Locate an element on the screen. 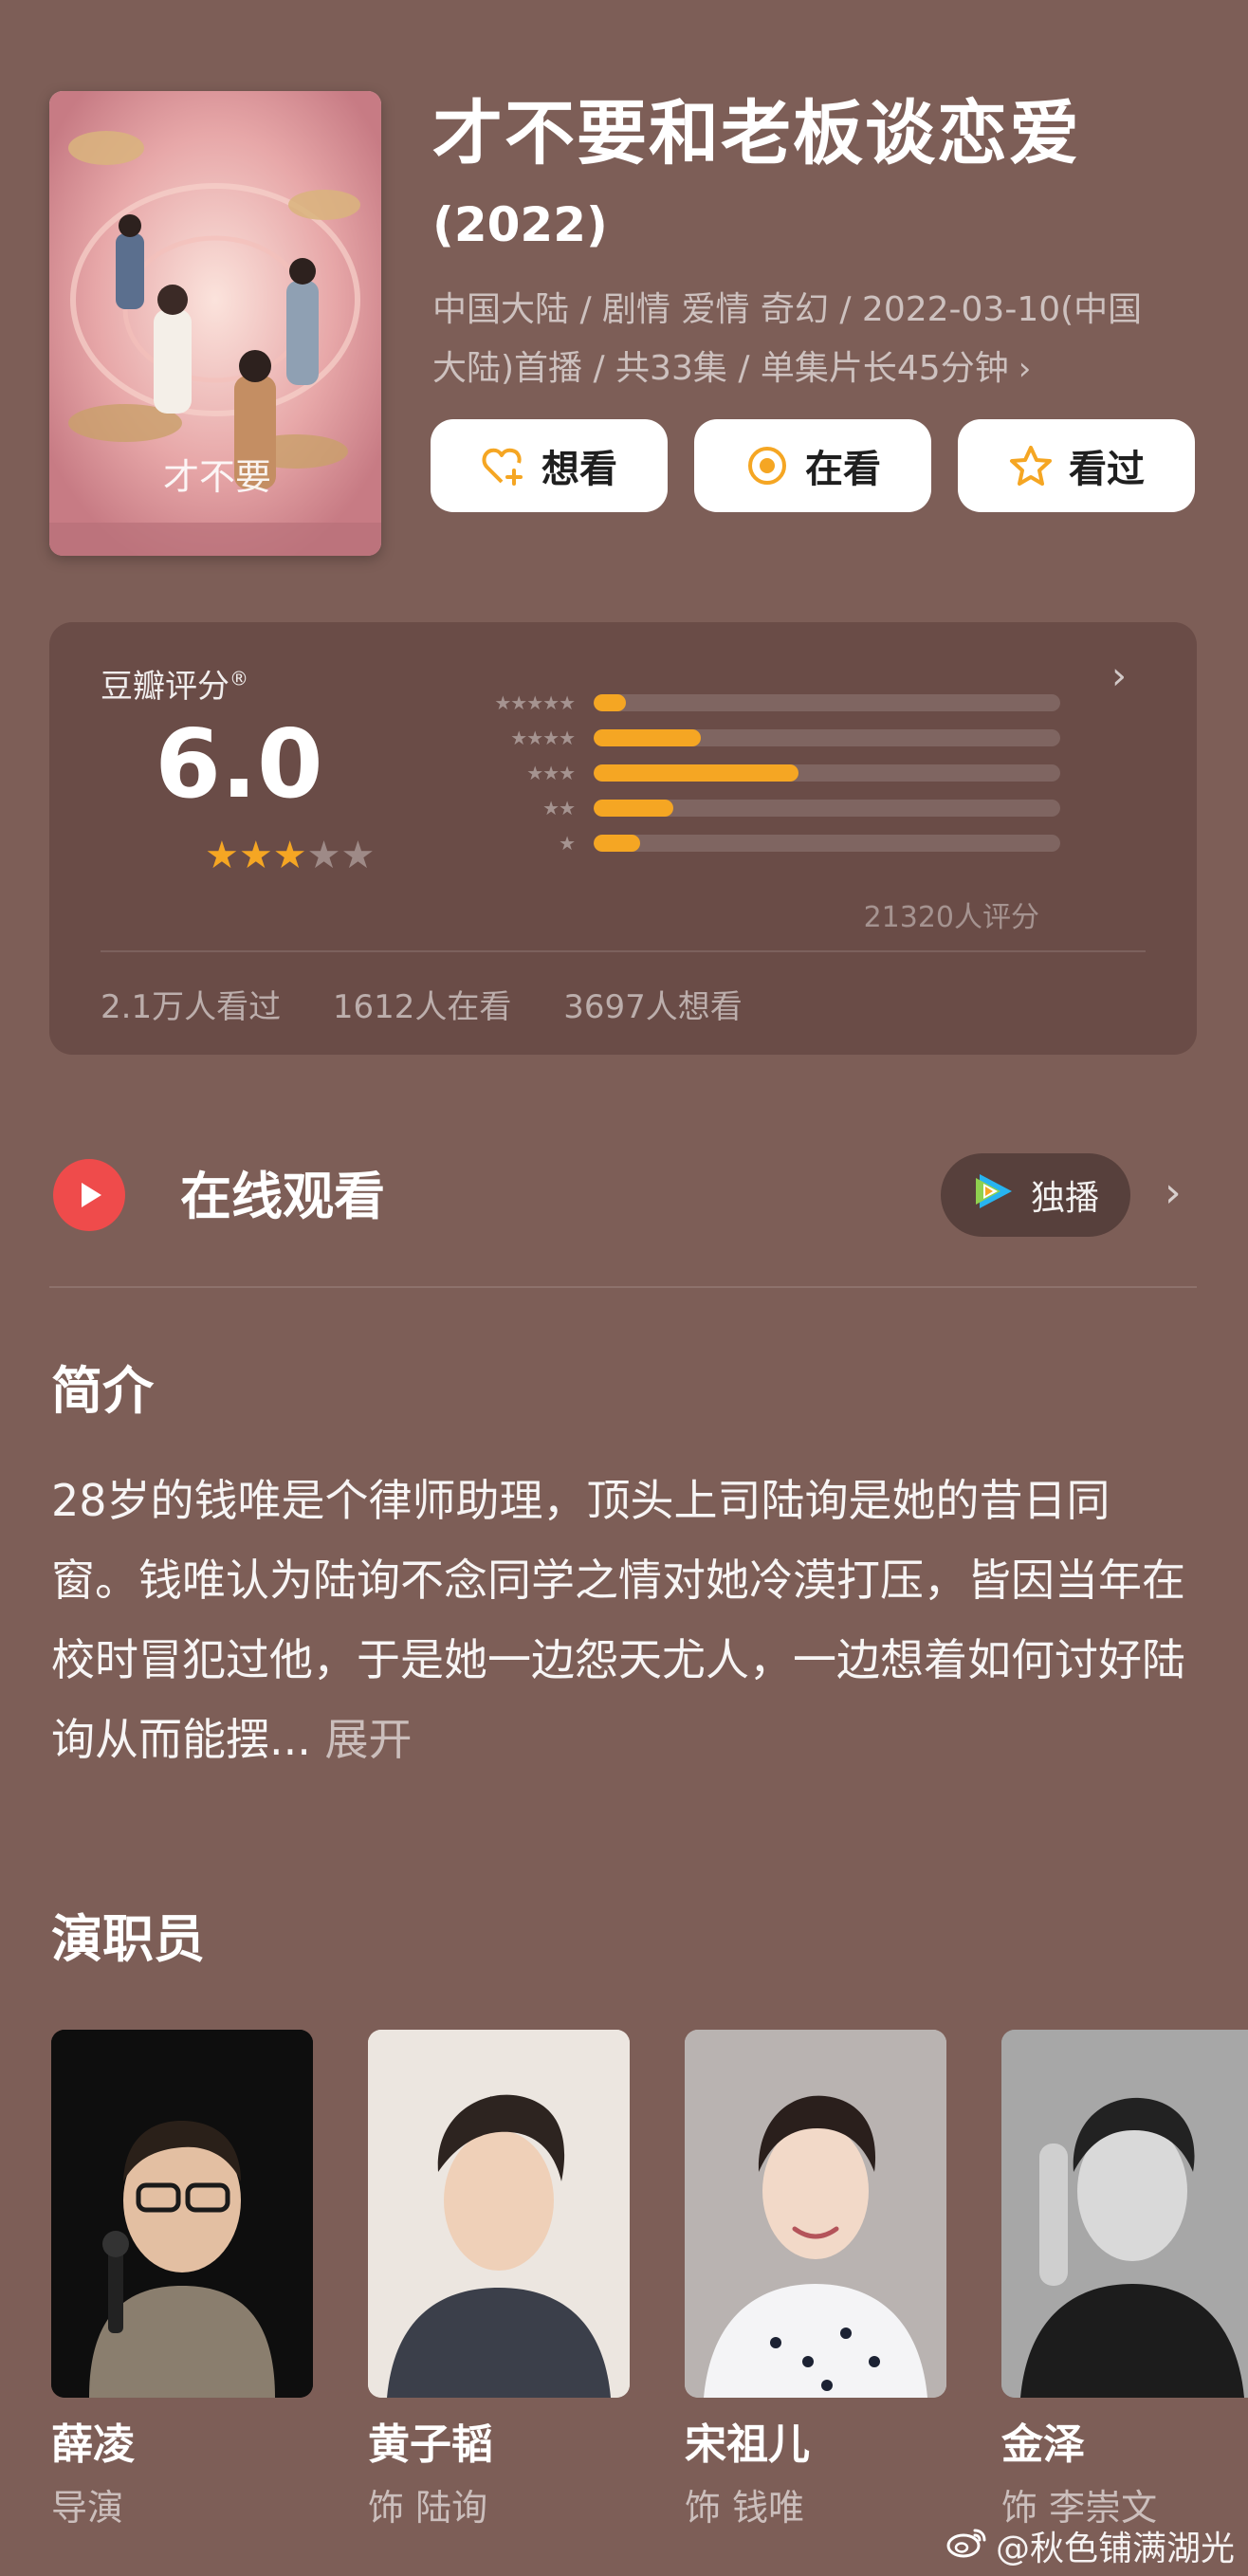 The height and width of the screenshot is (2576, 1248). cast-card: 宋祖儿 饰 钱唯 is located at coordinates (816, 2280).